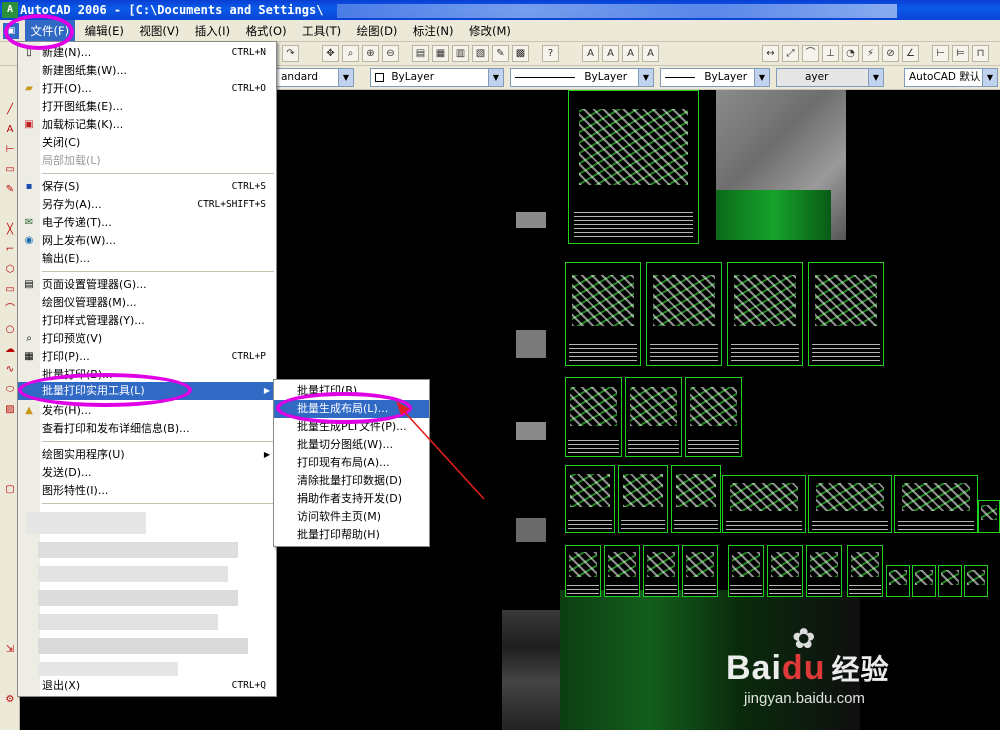  Describe the element at coordinates (460, 53) in the screenshot. I see `tool-palettes-icon: ▥` at that location.